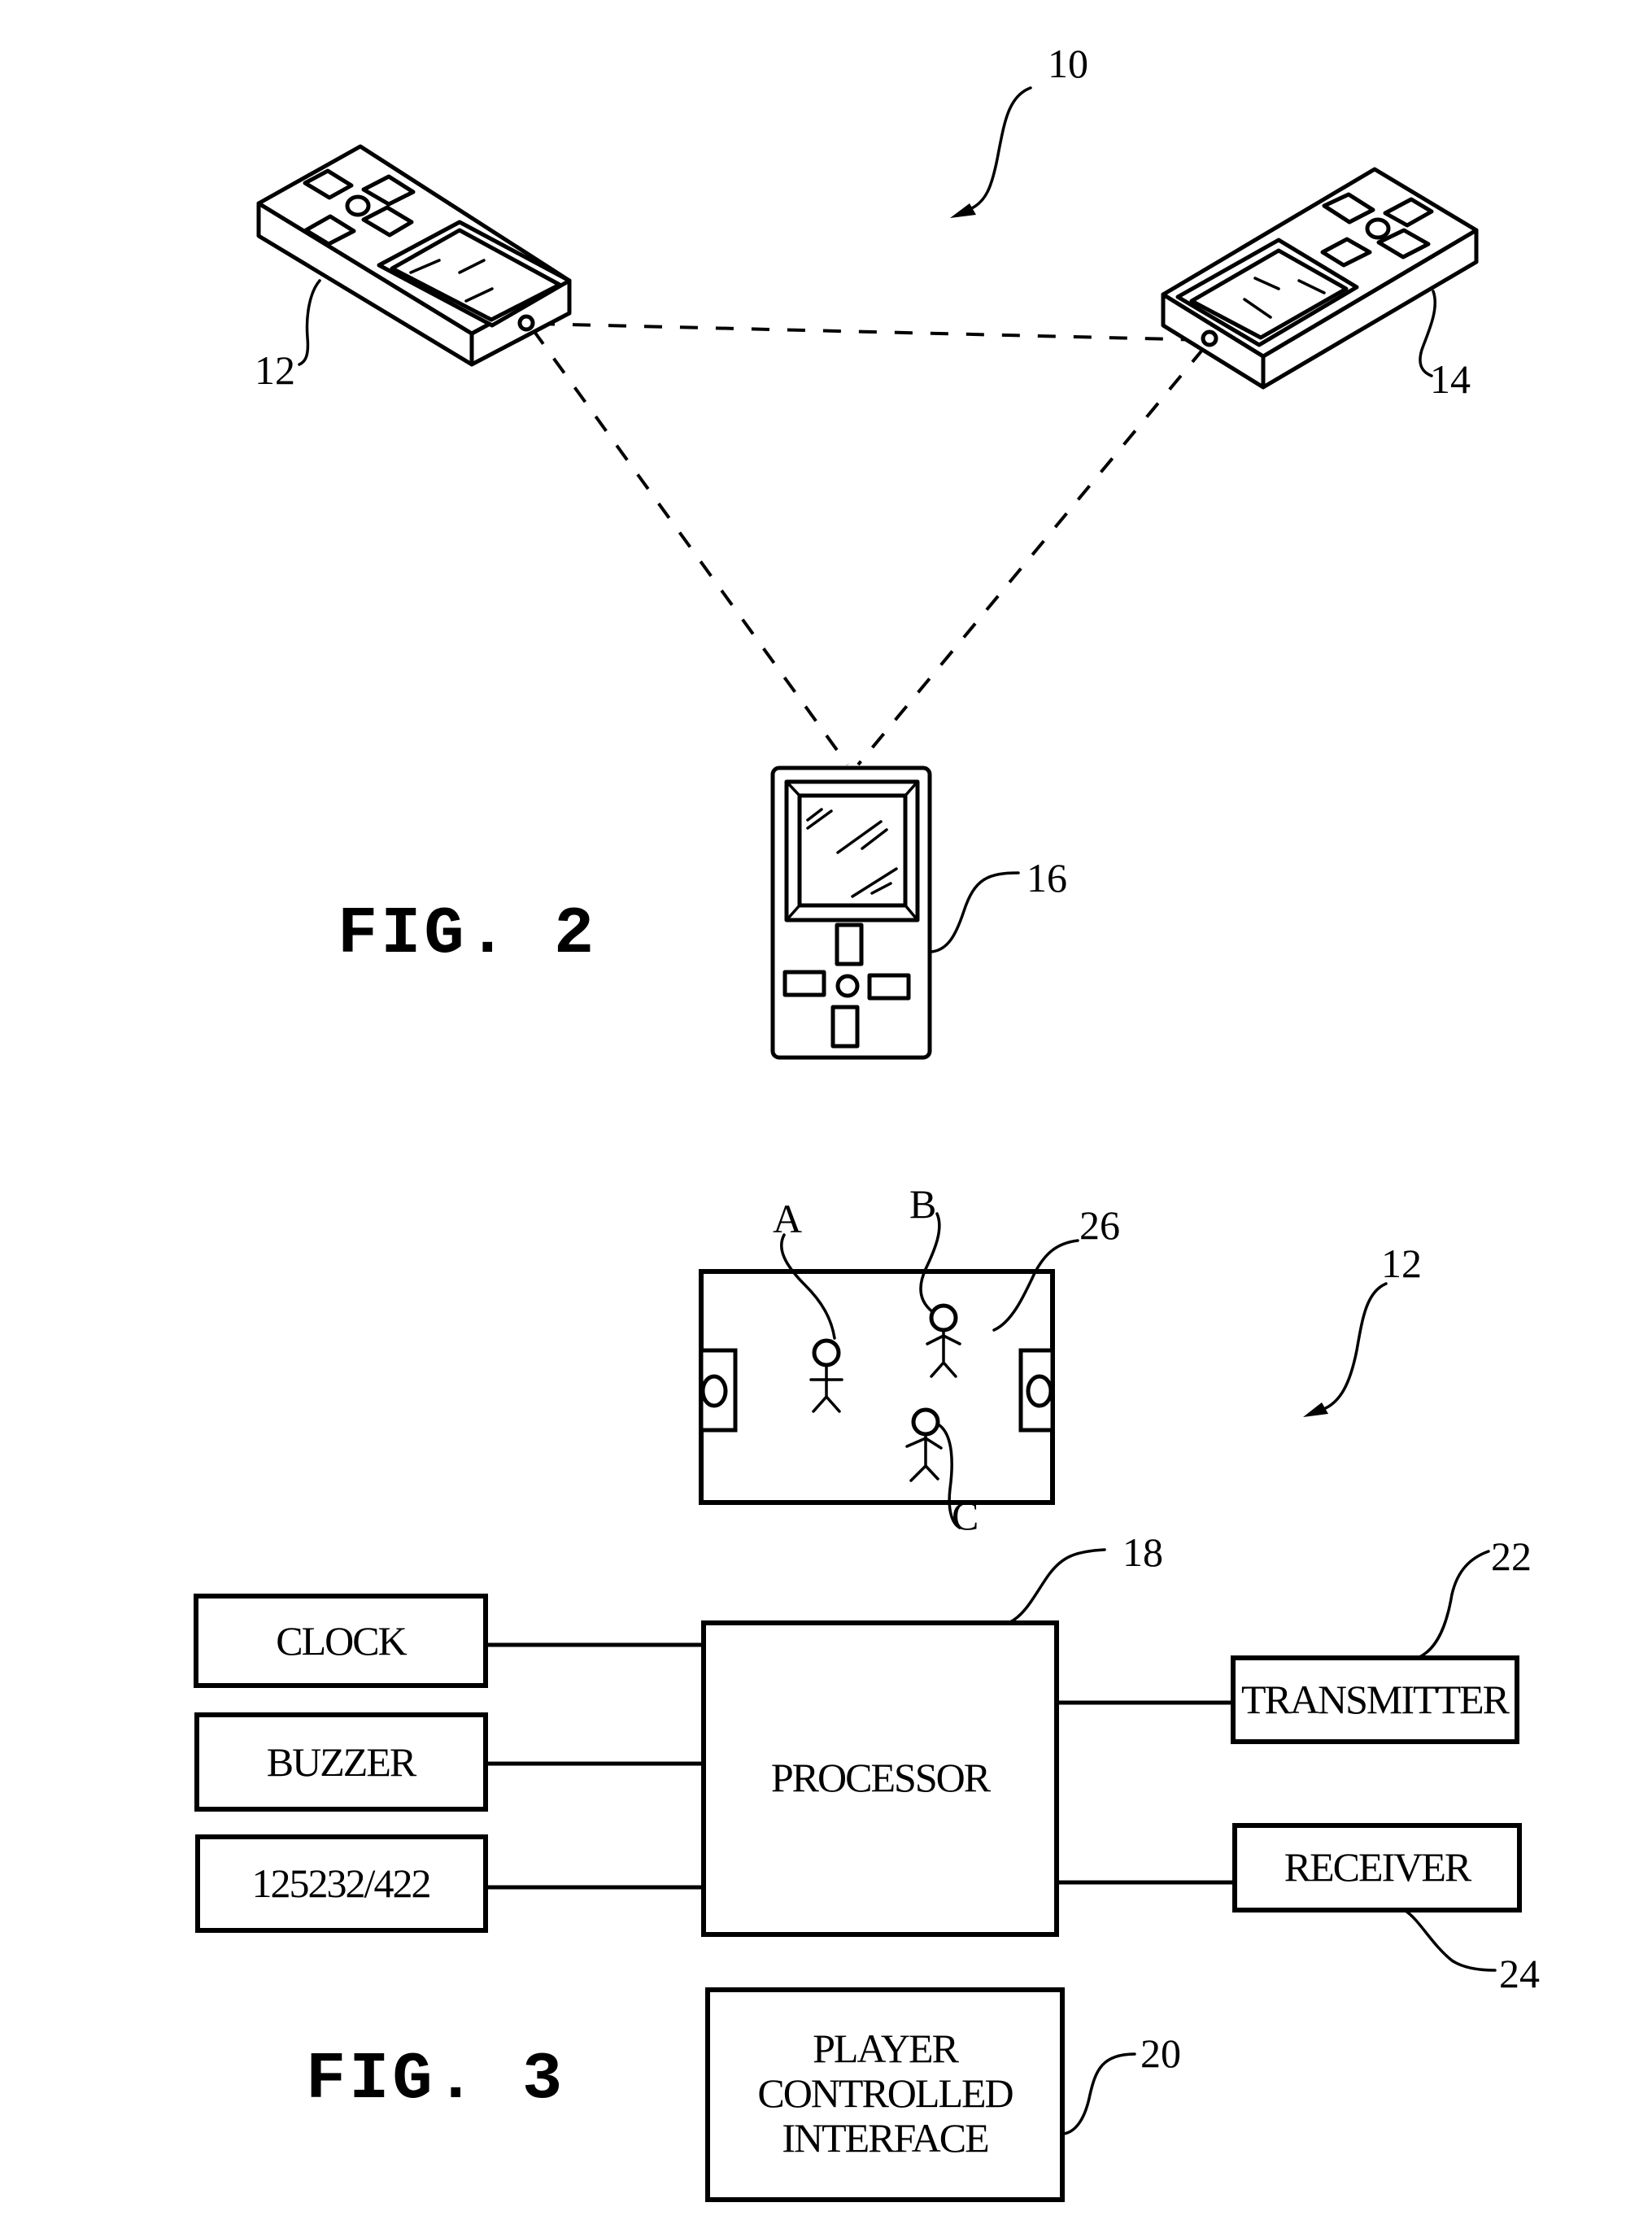  Describe the element at coordinates (413, 268) in the screenshot. I see `device-12: 12` at that location.